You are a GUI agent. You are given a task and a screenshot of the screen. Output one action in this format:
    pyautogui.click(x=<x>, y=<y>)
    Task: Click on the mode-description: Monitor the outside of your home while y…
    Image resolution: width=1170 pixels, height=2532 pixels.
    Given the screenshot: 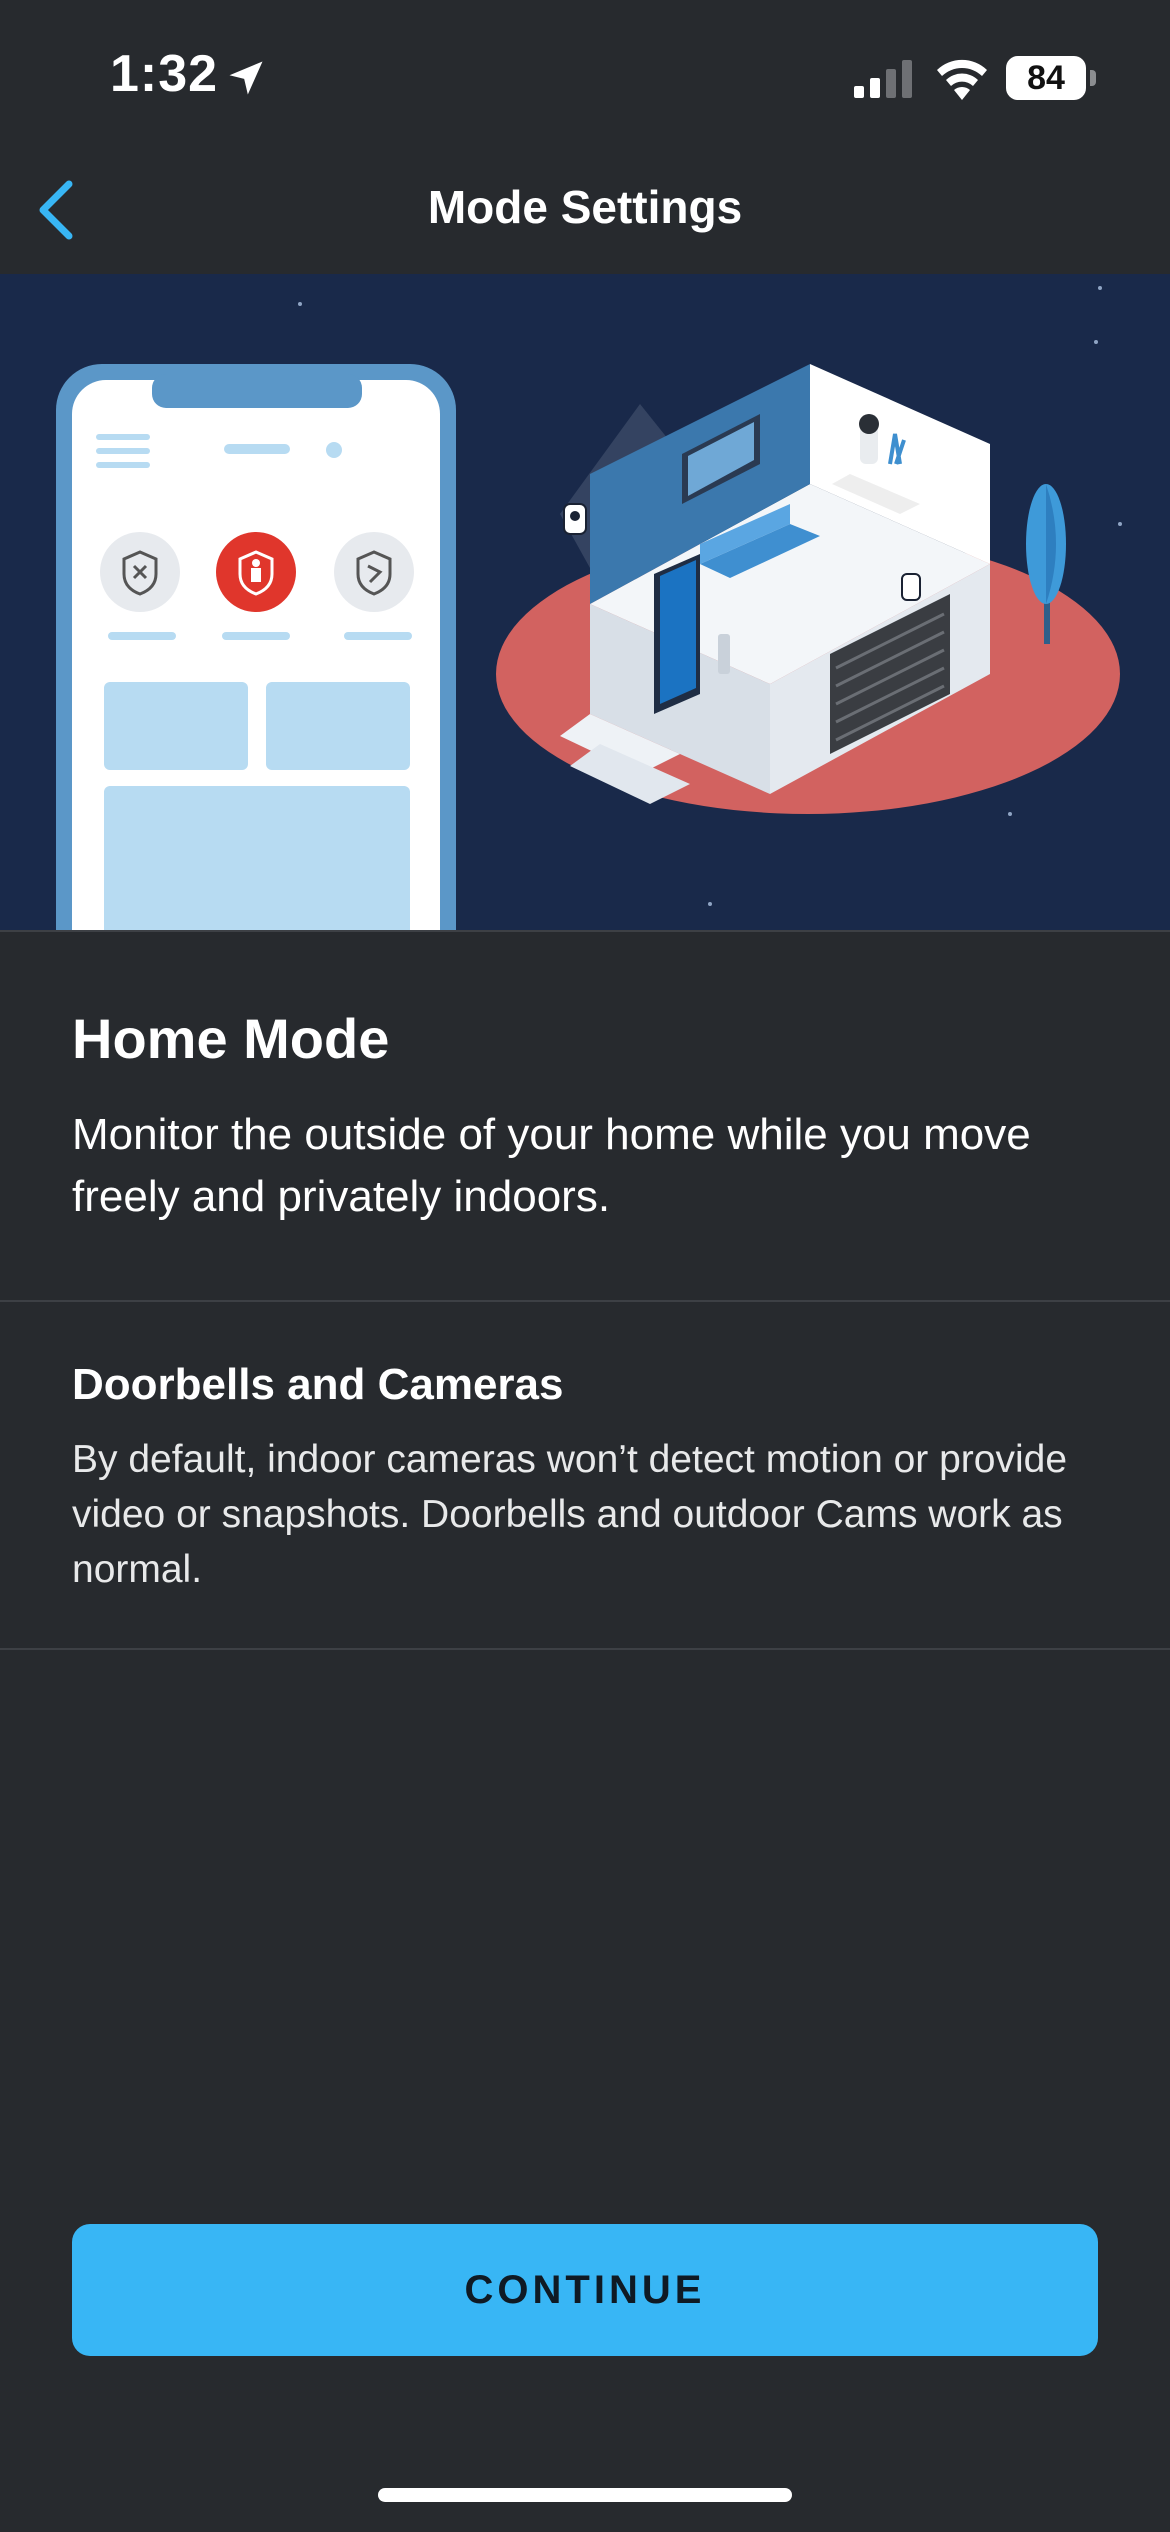 What is the action you would take?
    pyautogui.click(x=551, y=1165)
    